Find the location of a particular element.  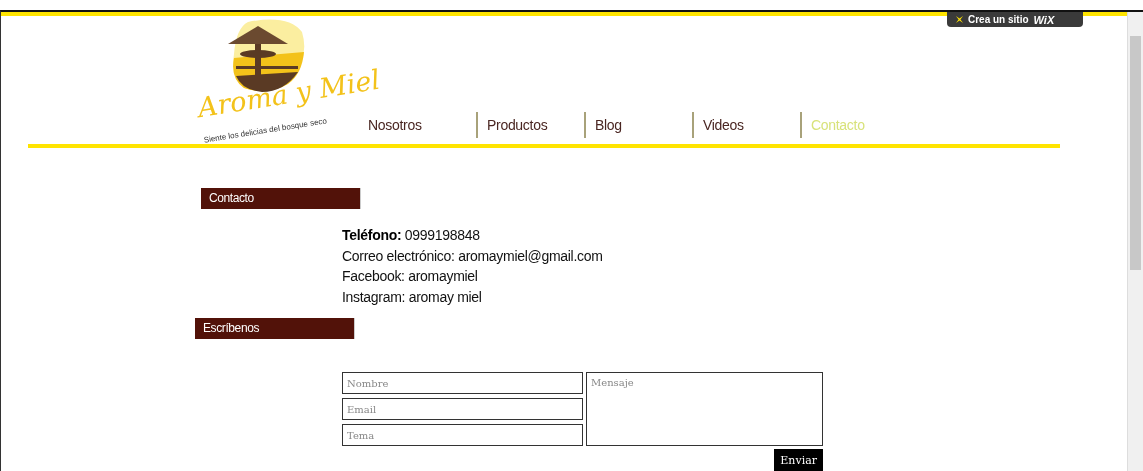

message-field: Mensaje is located at coordinates (704, 409).